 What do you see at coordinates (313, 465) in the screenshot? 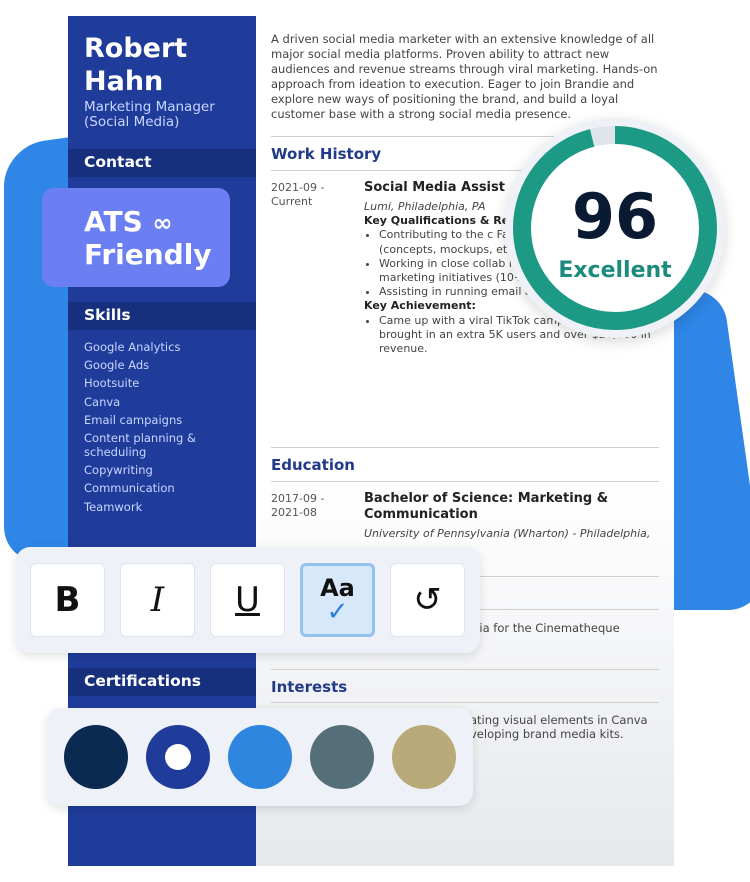
I see `education-heading: Education` at bounding box center [313, 465].